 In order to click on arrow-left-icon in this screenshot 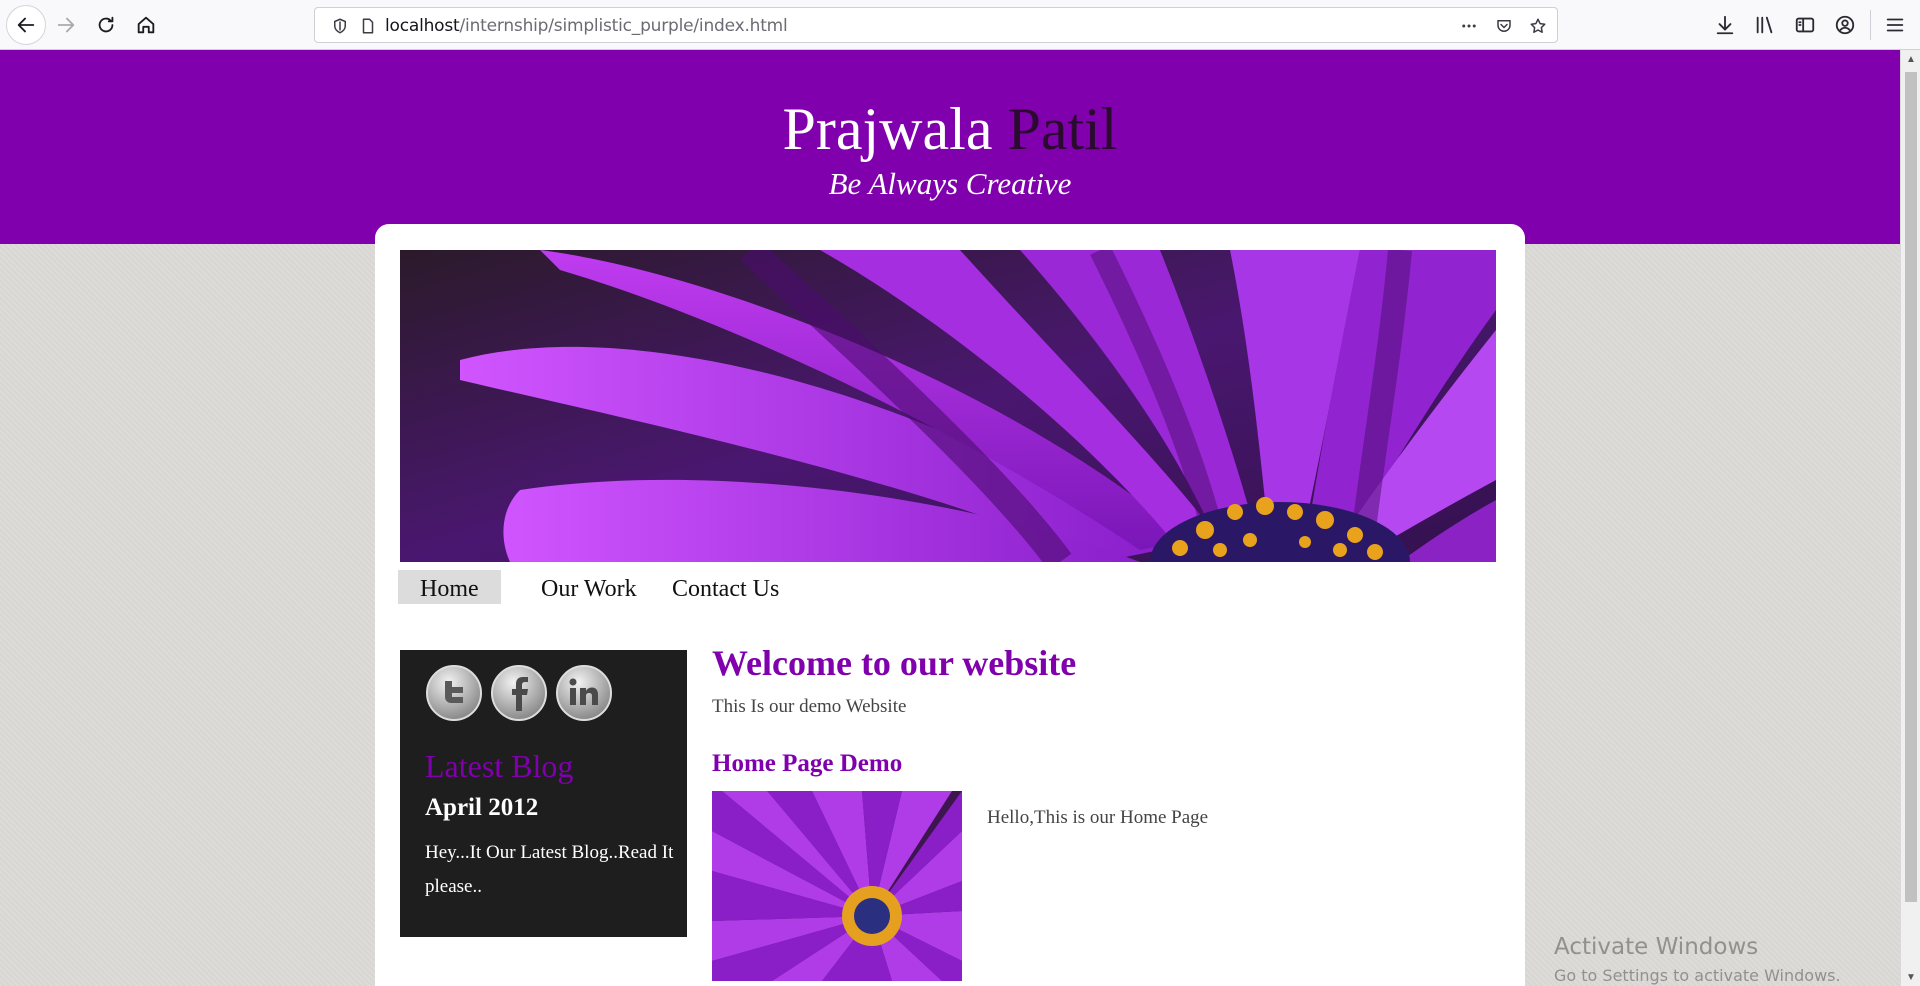, I will do `click(26, 25)`.